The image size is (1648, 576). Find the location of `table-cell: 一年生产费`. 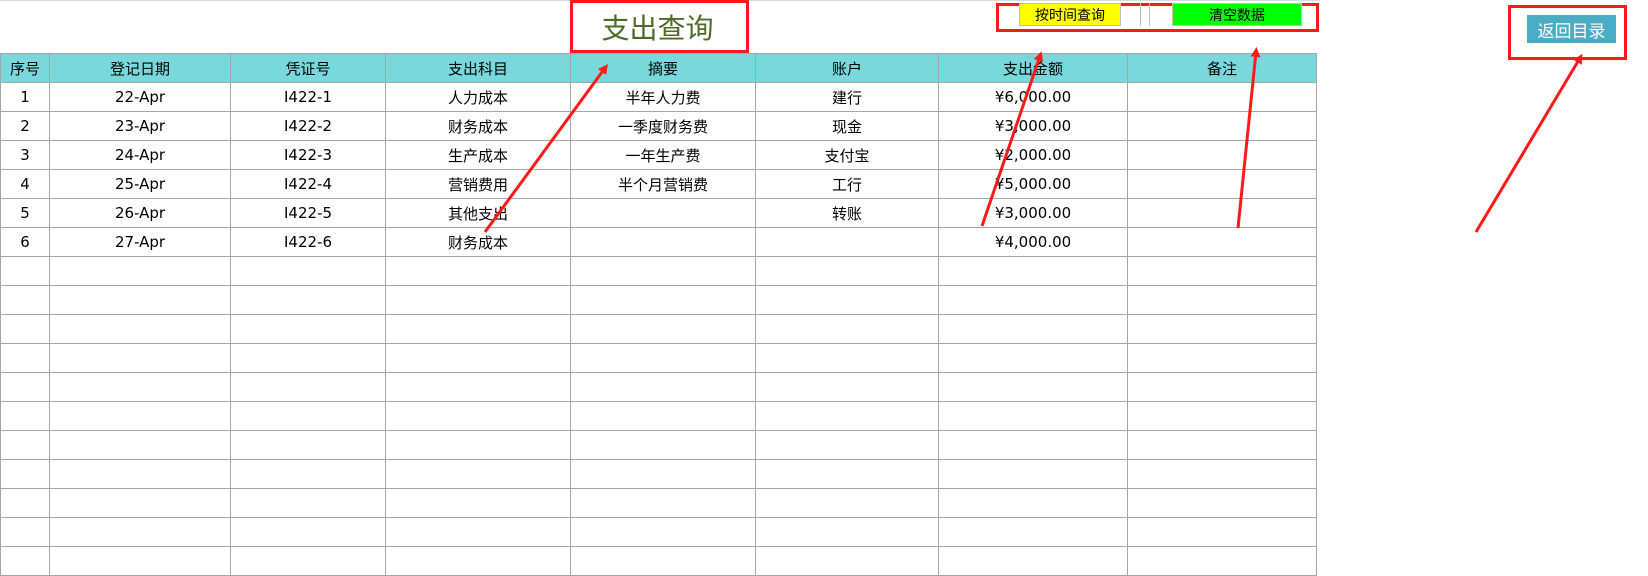

table-cell: 一年生产费 is located at coordinates (663, 155).